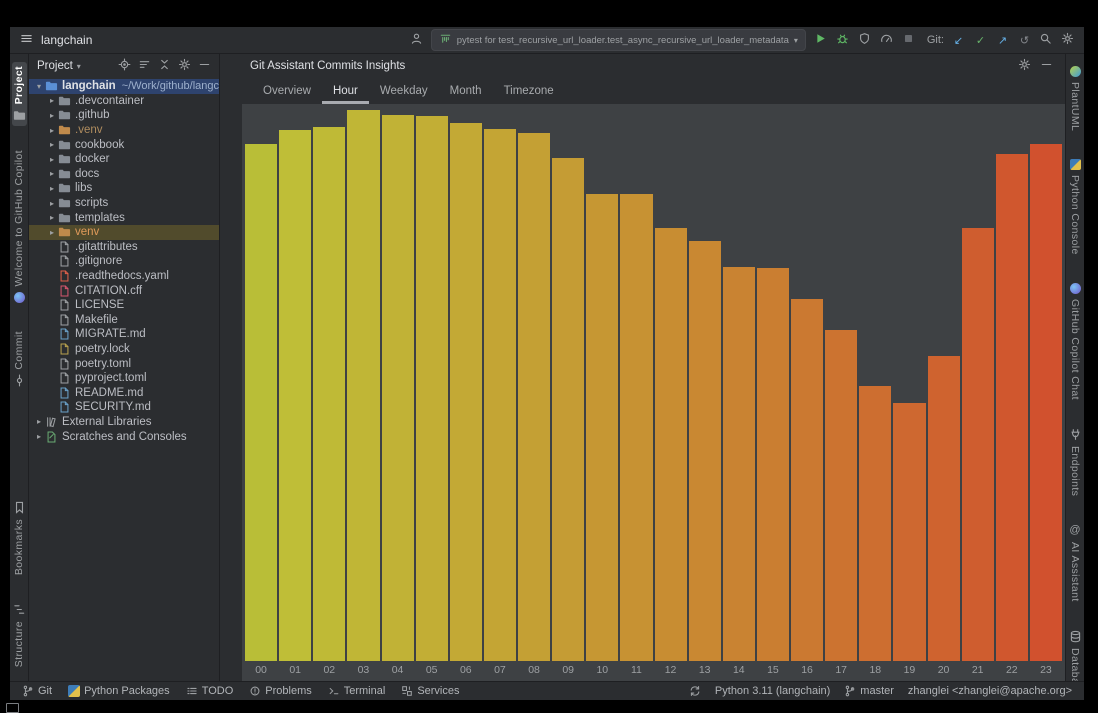  What do you see at coordinates (280, 691) in the screenshot?
I see `status-item-problems: Problems` at bounding box center [280, 691].